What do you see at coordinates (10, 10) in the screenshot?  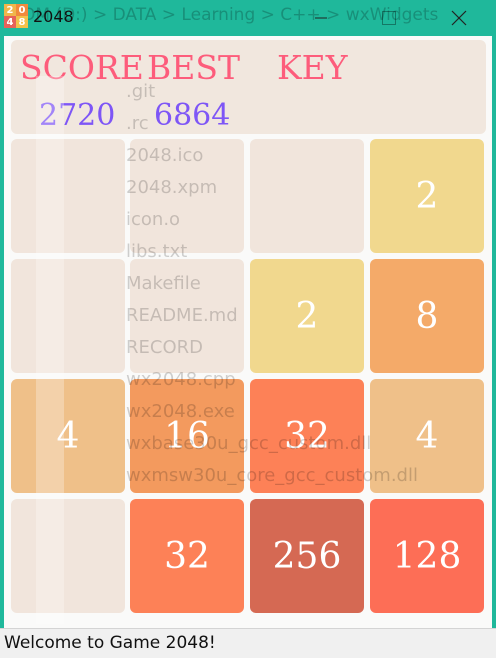 I see `app-icon-digit: 2` at bounding box center [10, 10].